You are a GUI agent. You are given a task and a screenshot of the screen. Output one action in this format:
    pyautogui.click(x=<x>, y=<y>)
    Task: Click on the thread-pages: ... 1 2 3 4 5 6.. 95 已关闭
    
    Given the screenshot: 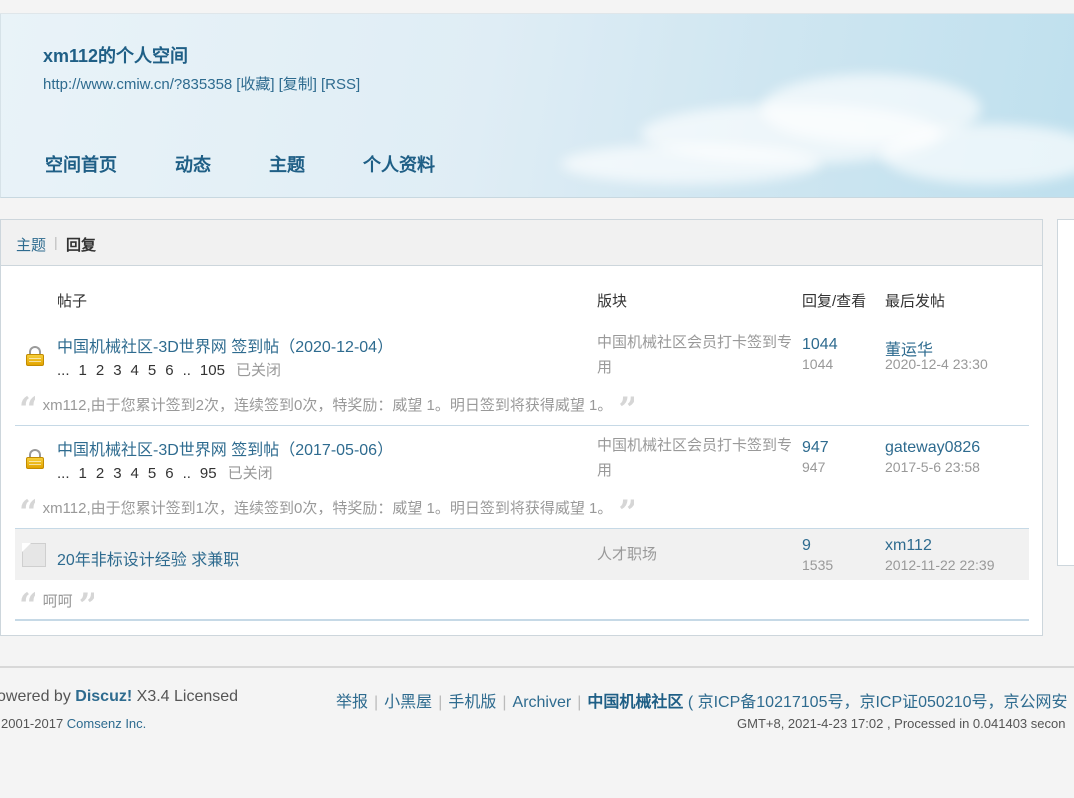 What is the action you would take?
    pyautogui.click(x=169, y=472)
    